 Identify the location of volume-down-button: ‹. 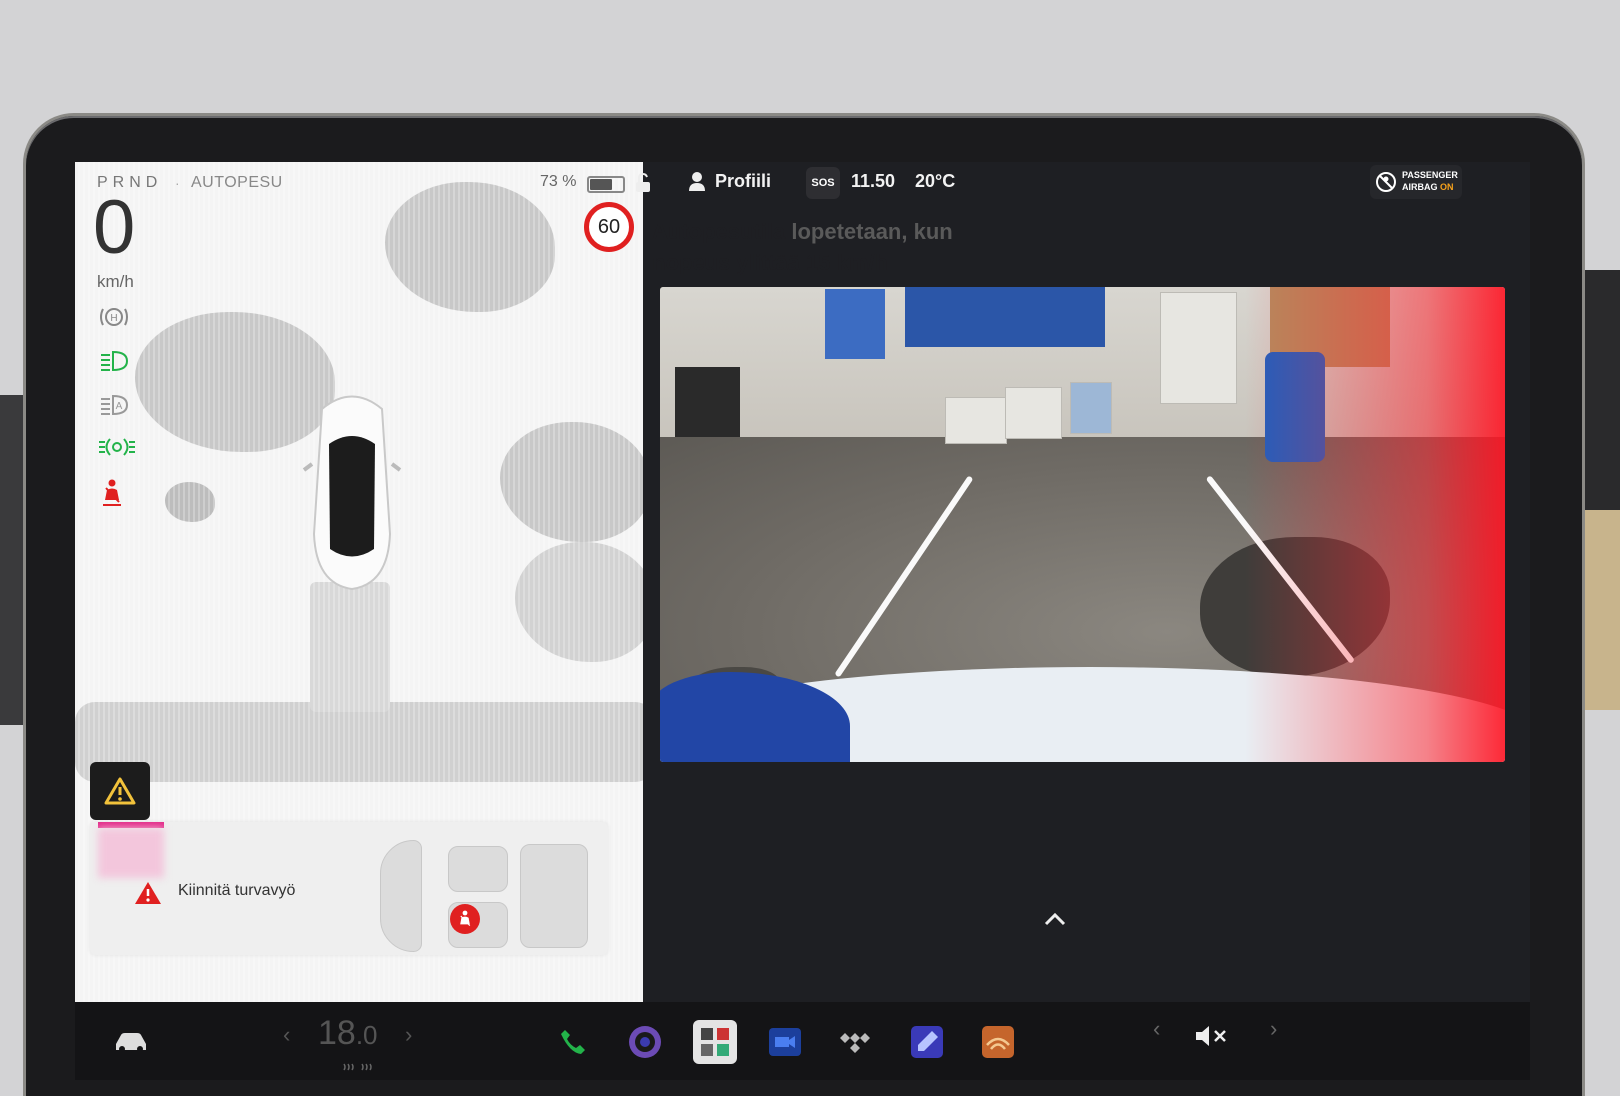
(1156, 1029).